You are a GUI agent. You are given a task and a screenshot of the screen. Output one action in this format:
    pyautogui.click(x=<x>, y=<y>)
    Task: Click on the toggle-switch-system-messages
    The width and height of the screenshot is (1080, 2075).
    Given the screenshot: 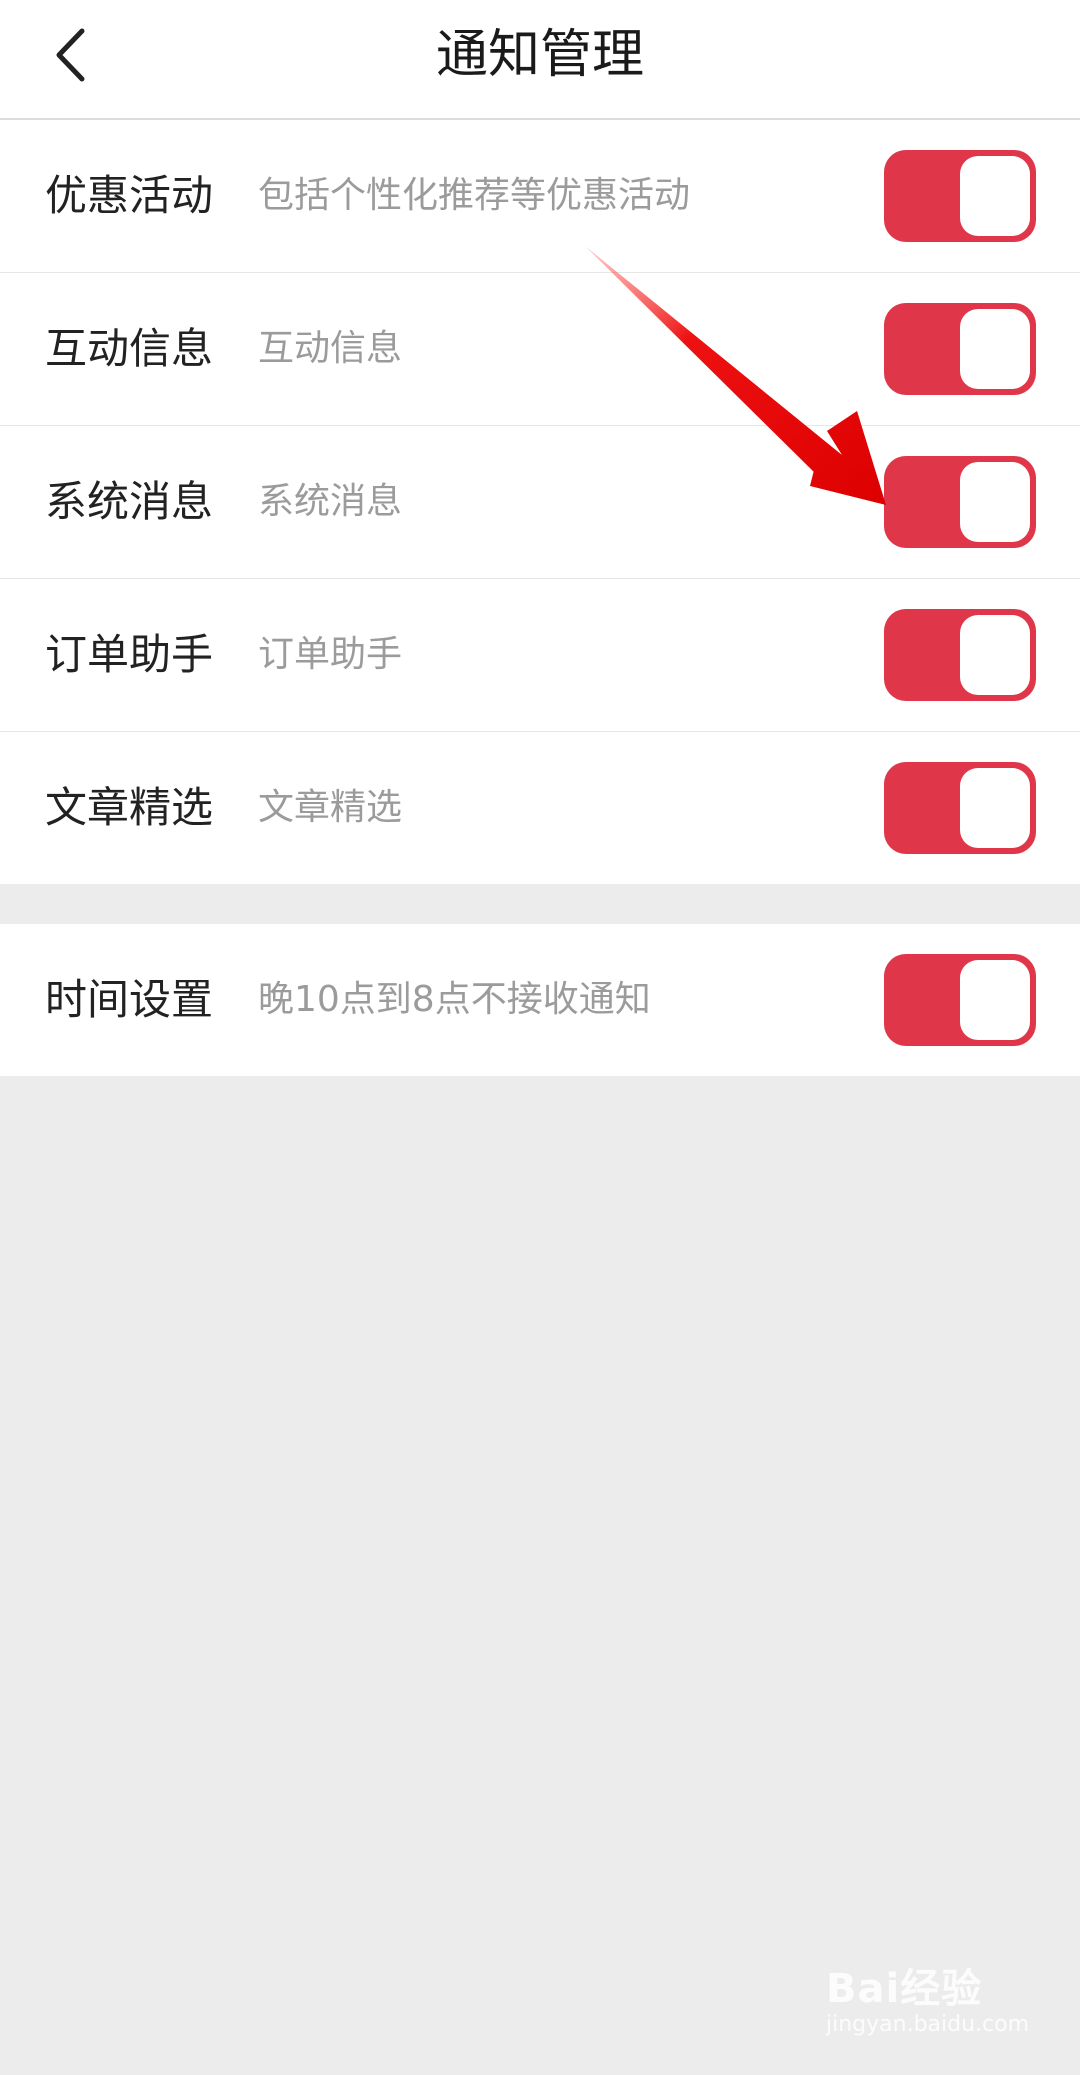 What is the action you would take?
    pyautogui.click(x=960, y=502)
    